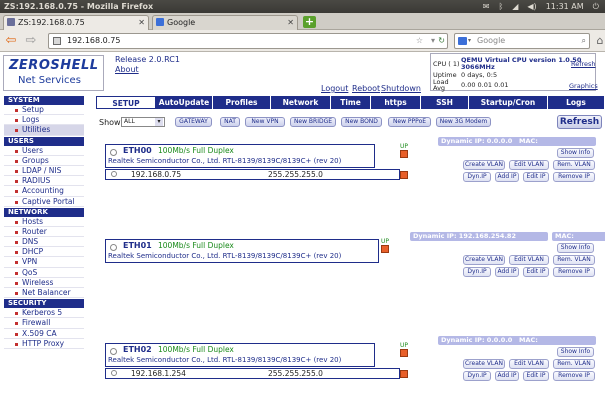 The width and height of the screenshot is (605, 401). What do you see at coordinates (193, 122) in the screenshot?
I see `gateway-button: GATEWAY` at bounding box center [193, 122].